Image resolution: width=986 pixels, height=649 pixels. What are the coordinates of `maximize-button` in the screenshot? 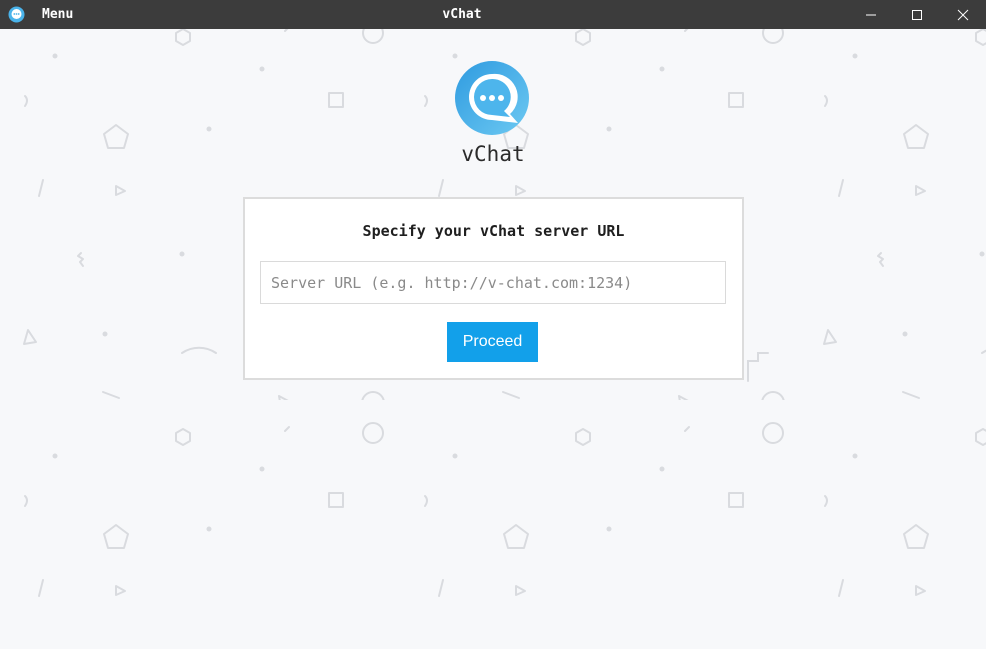 It's located at (917, 14).